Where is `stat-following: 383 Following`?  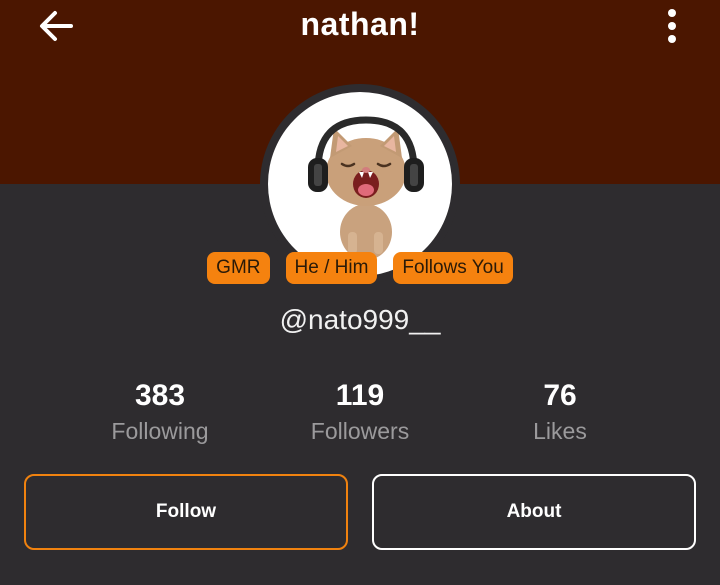 stat-following: 383 Following is located at coordinates (160, 411).